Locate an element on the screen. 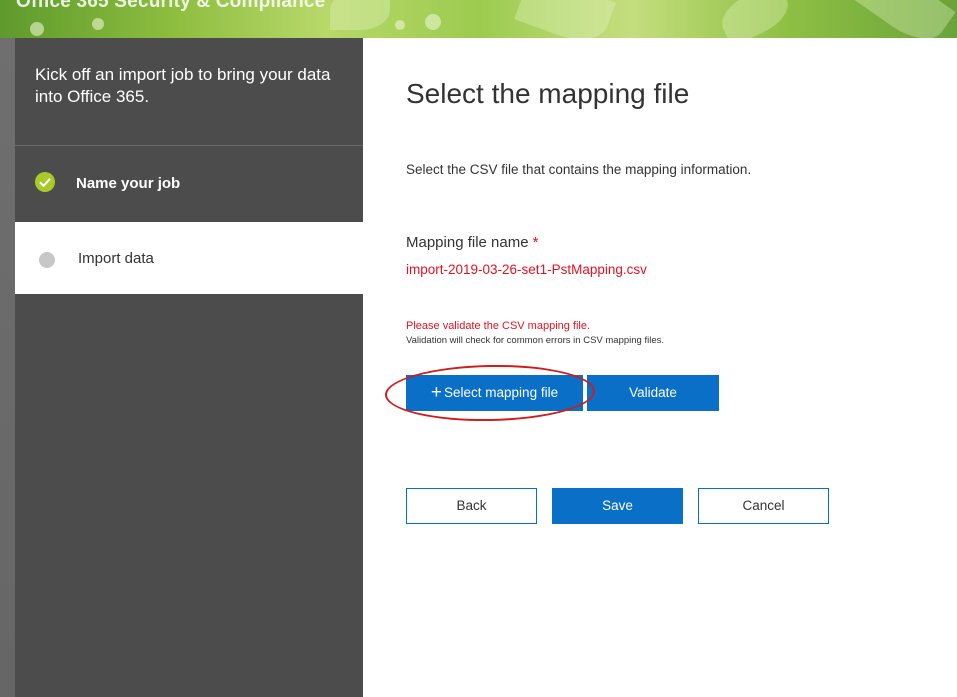  wizard-step-import-data: Import data is located at coordinates (189, 258).